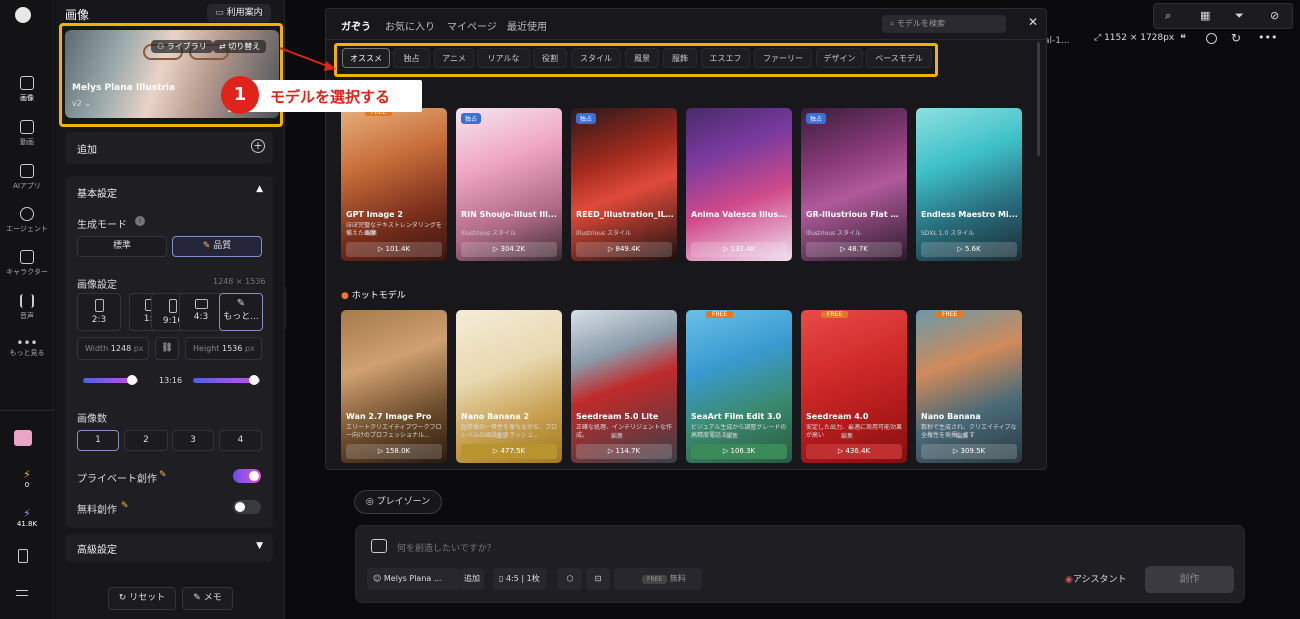 Image resolution: width=1300 pixels, height=619 pixels. I want to click on phone-icon, so click(23, 556).